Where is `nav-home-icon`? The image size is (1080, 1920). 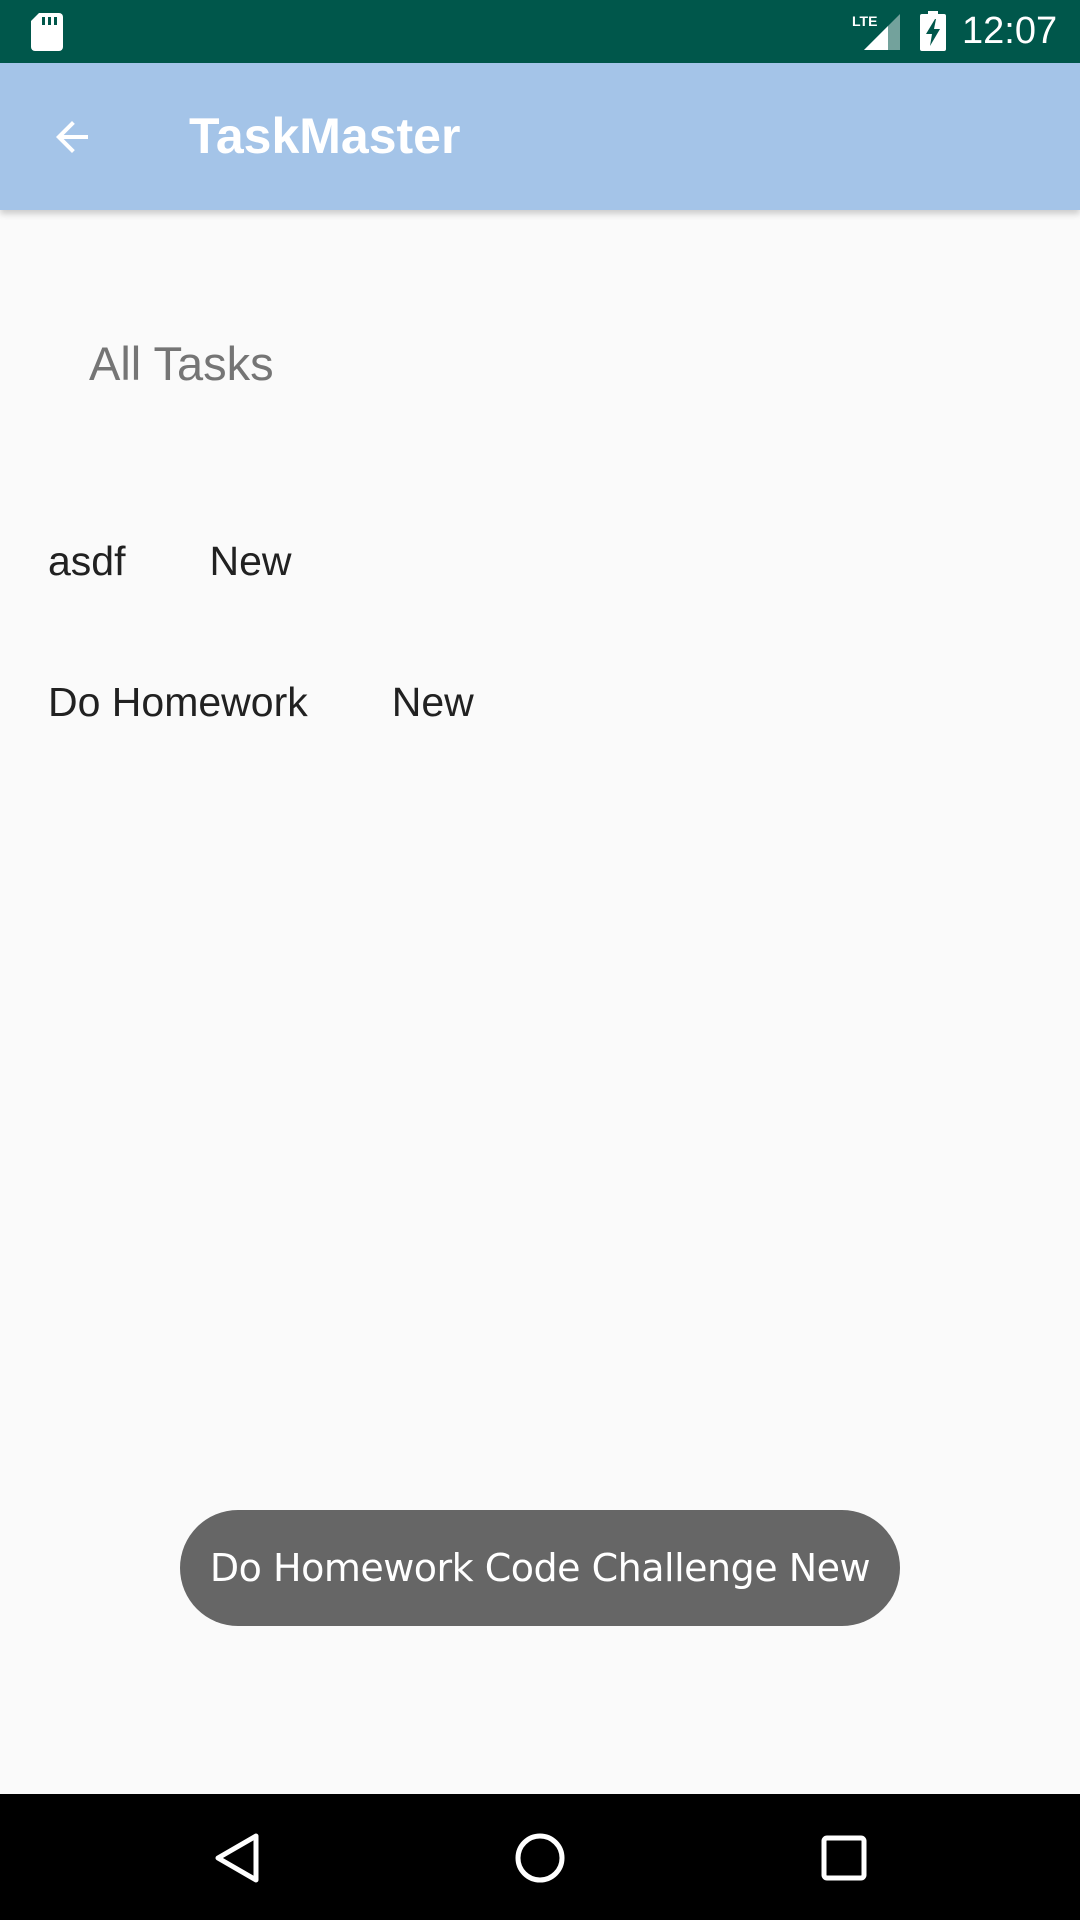
nav-home-icon is located at coordinates (540, 1858).